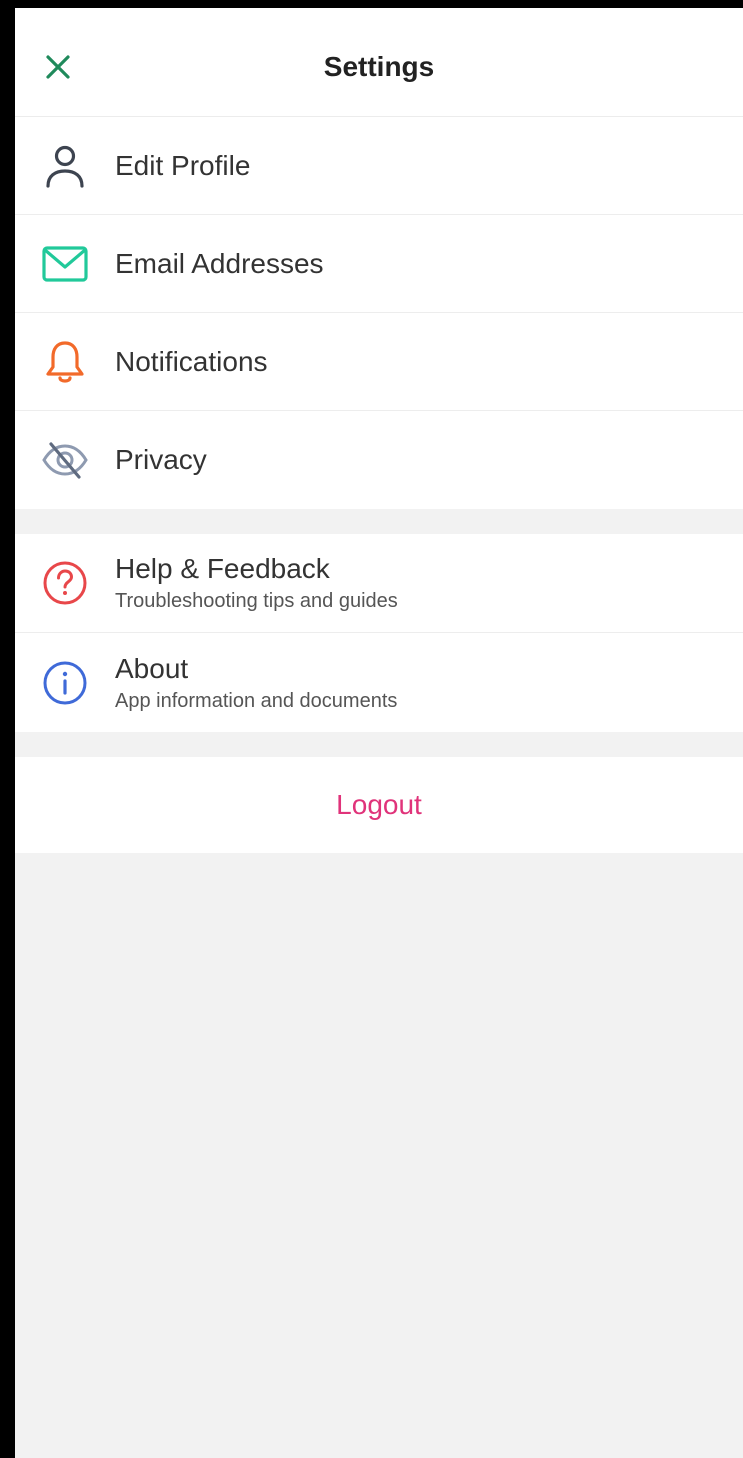  Describe the element at coordinates (65, 683) in the screenshot. I see `info-circle-icon` at that location.